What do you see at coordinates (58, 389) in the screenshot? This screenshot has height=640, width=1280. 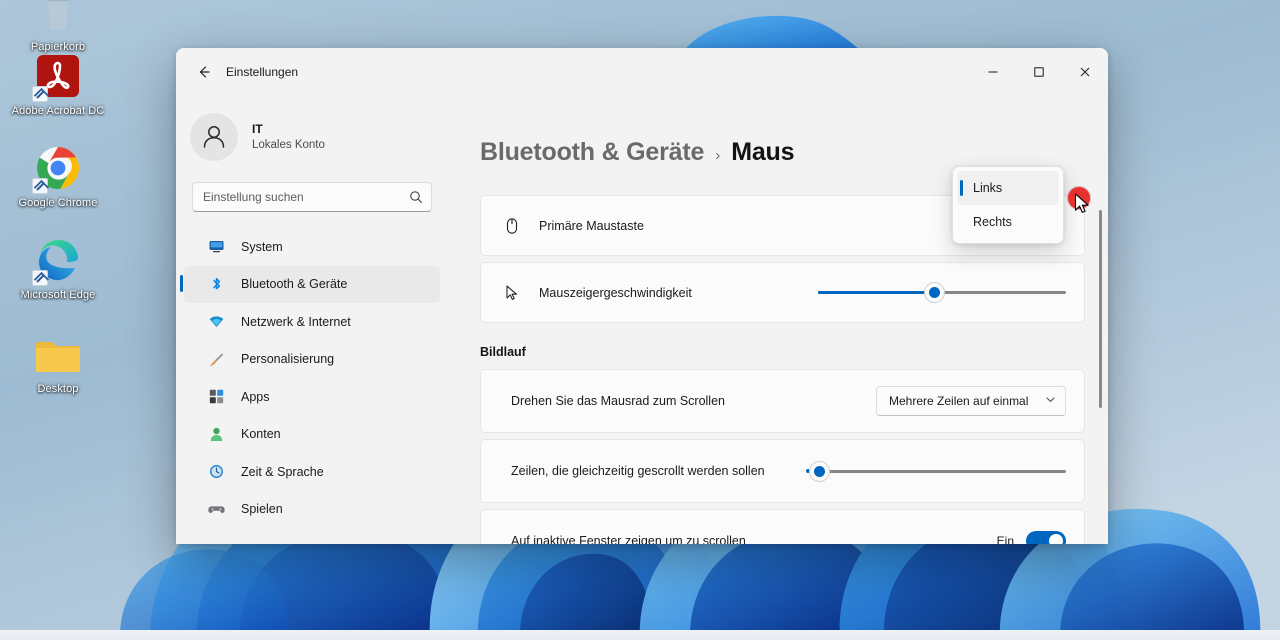 I see `desktop-icon-label: Desktop` at bounding box center [58, 389].